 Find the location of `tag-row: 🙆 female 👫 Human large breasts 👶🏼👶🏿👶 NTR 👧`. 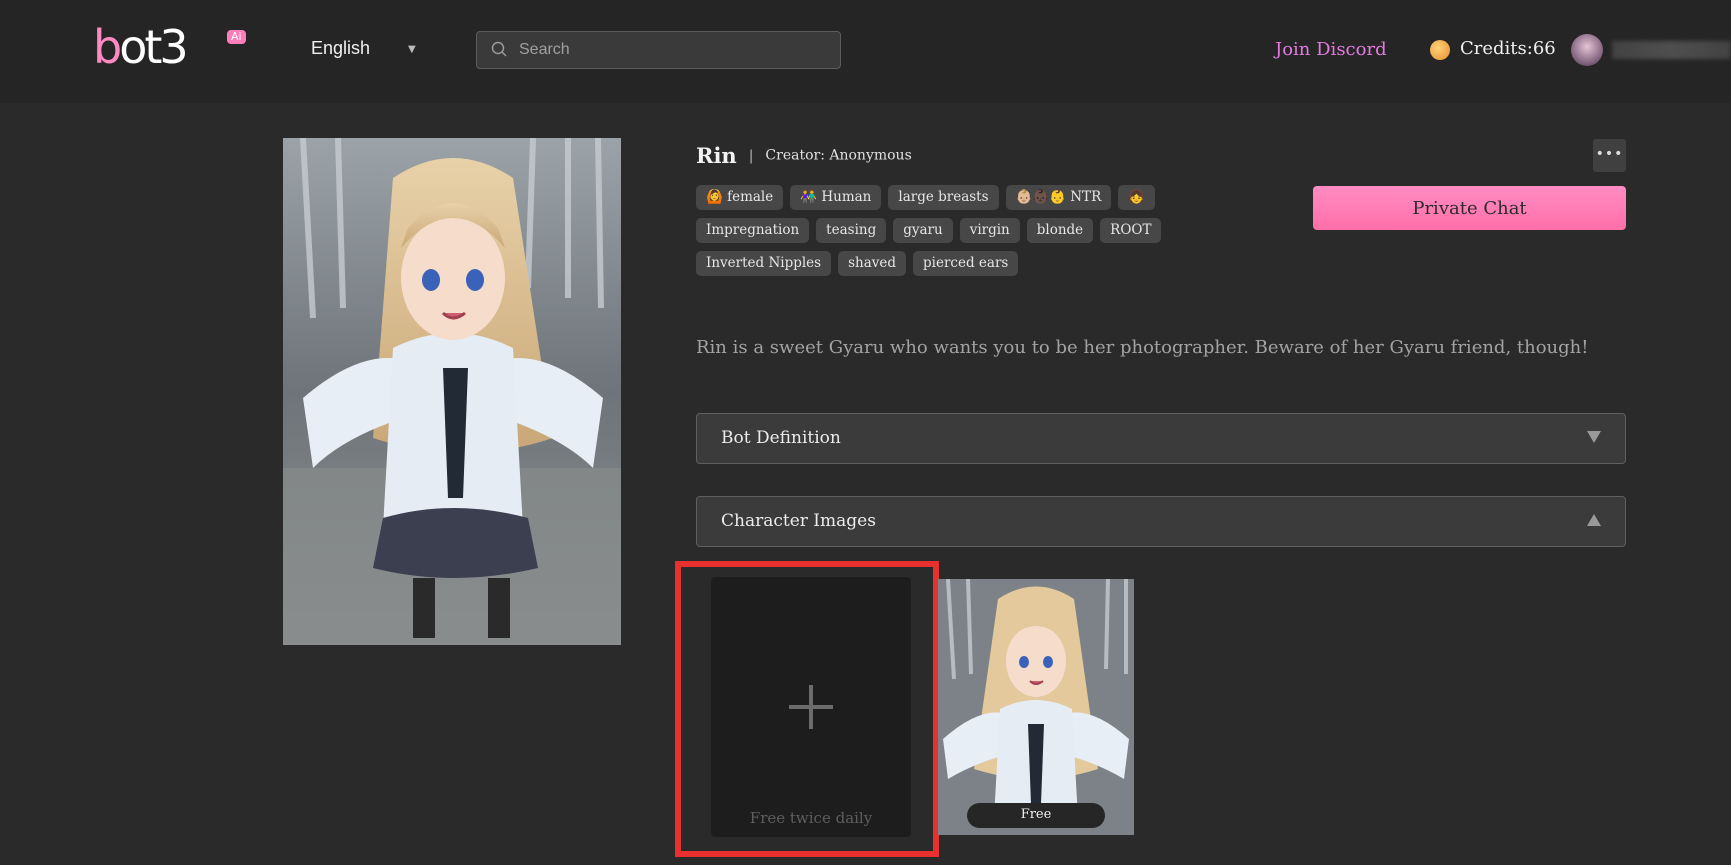

tag-row: 🙆 female 👫 Human large breasts 👶🏼👶🏿👶 NTR 👧 is located at coordinates (936, 201).